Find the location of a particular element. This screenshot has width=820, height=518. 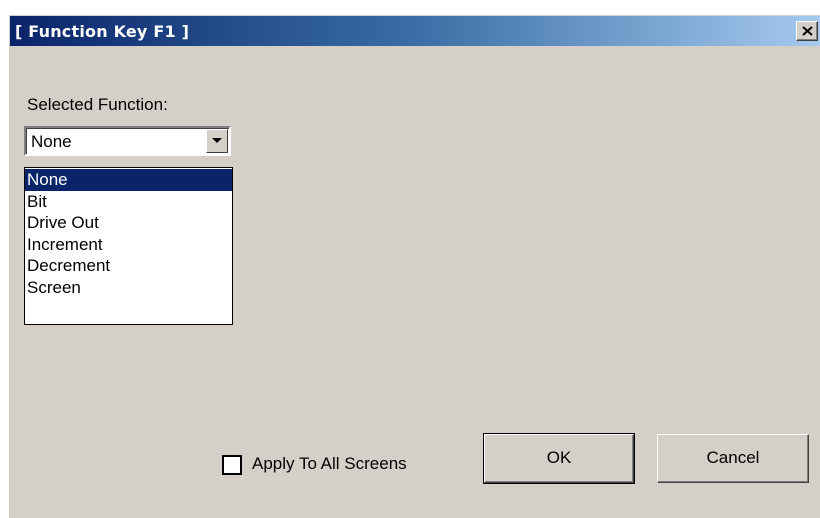

selected-function-value: None is located at coordinates (51, 141).